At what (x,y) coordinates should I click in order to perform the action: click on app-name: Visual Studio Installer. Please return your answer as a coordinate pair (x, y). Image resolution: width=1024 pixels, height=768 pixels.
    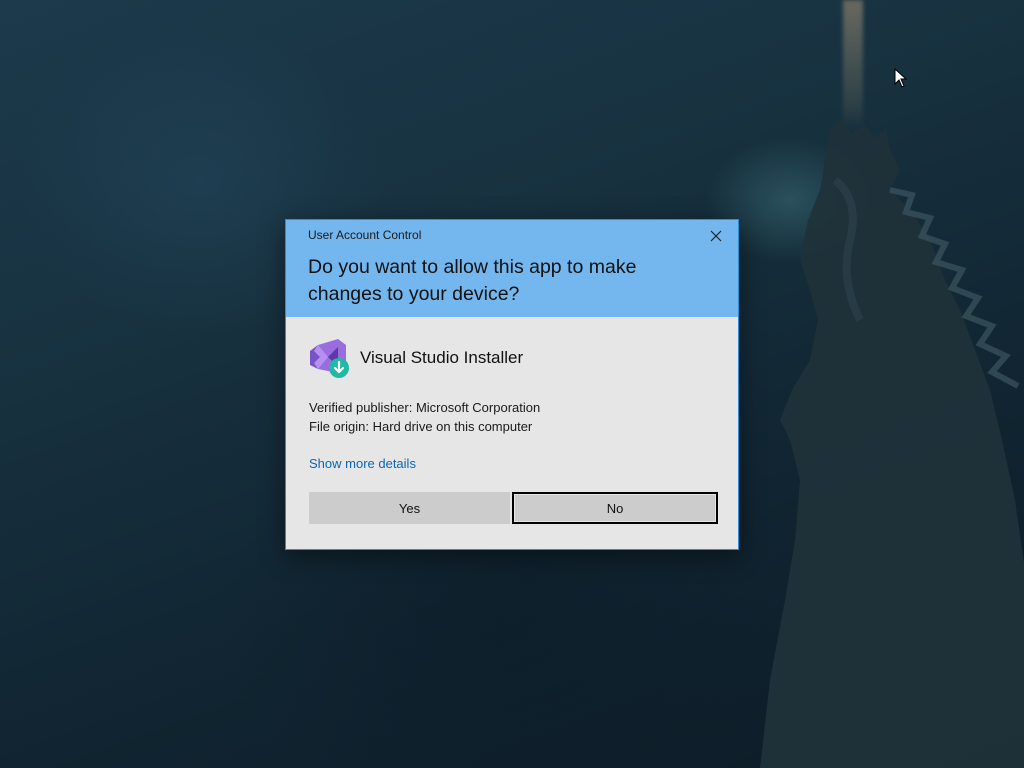
    Looking at the image, I should click on (442, 357).